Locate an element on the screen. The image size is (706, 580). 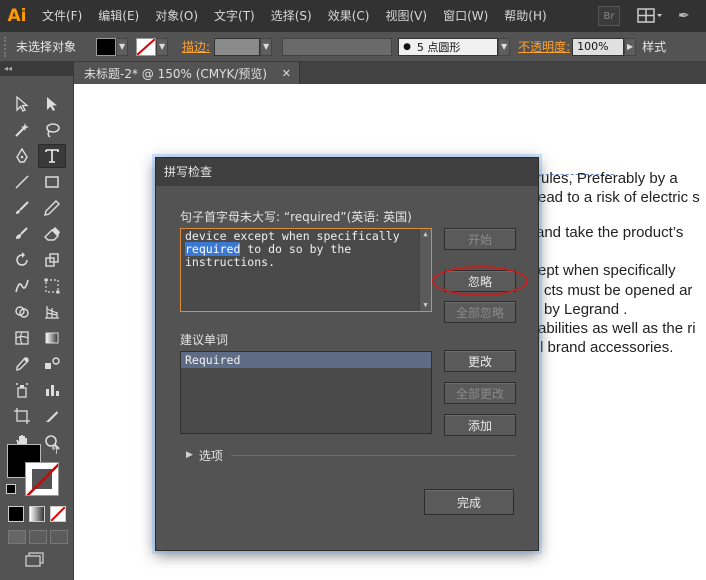
artboard-tool is located at coordinates (22, 416).